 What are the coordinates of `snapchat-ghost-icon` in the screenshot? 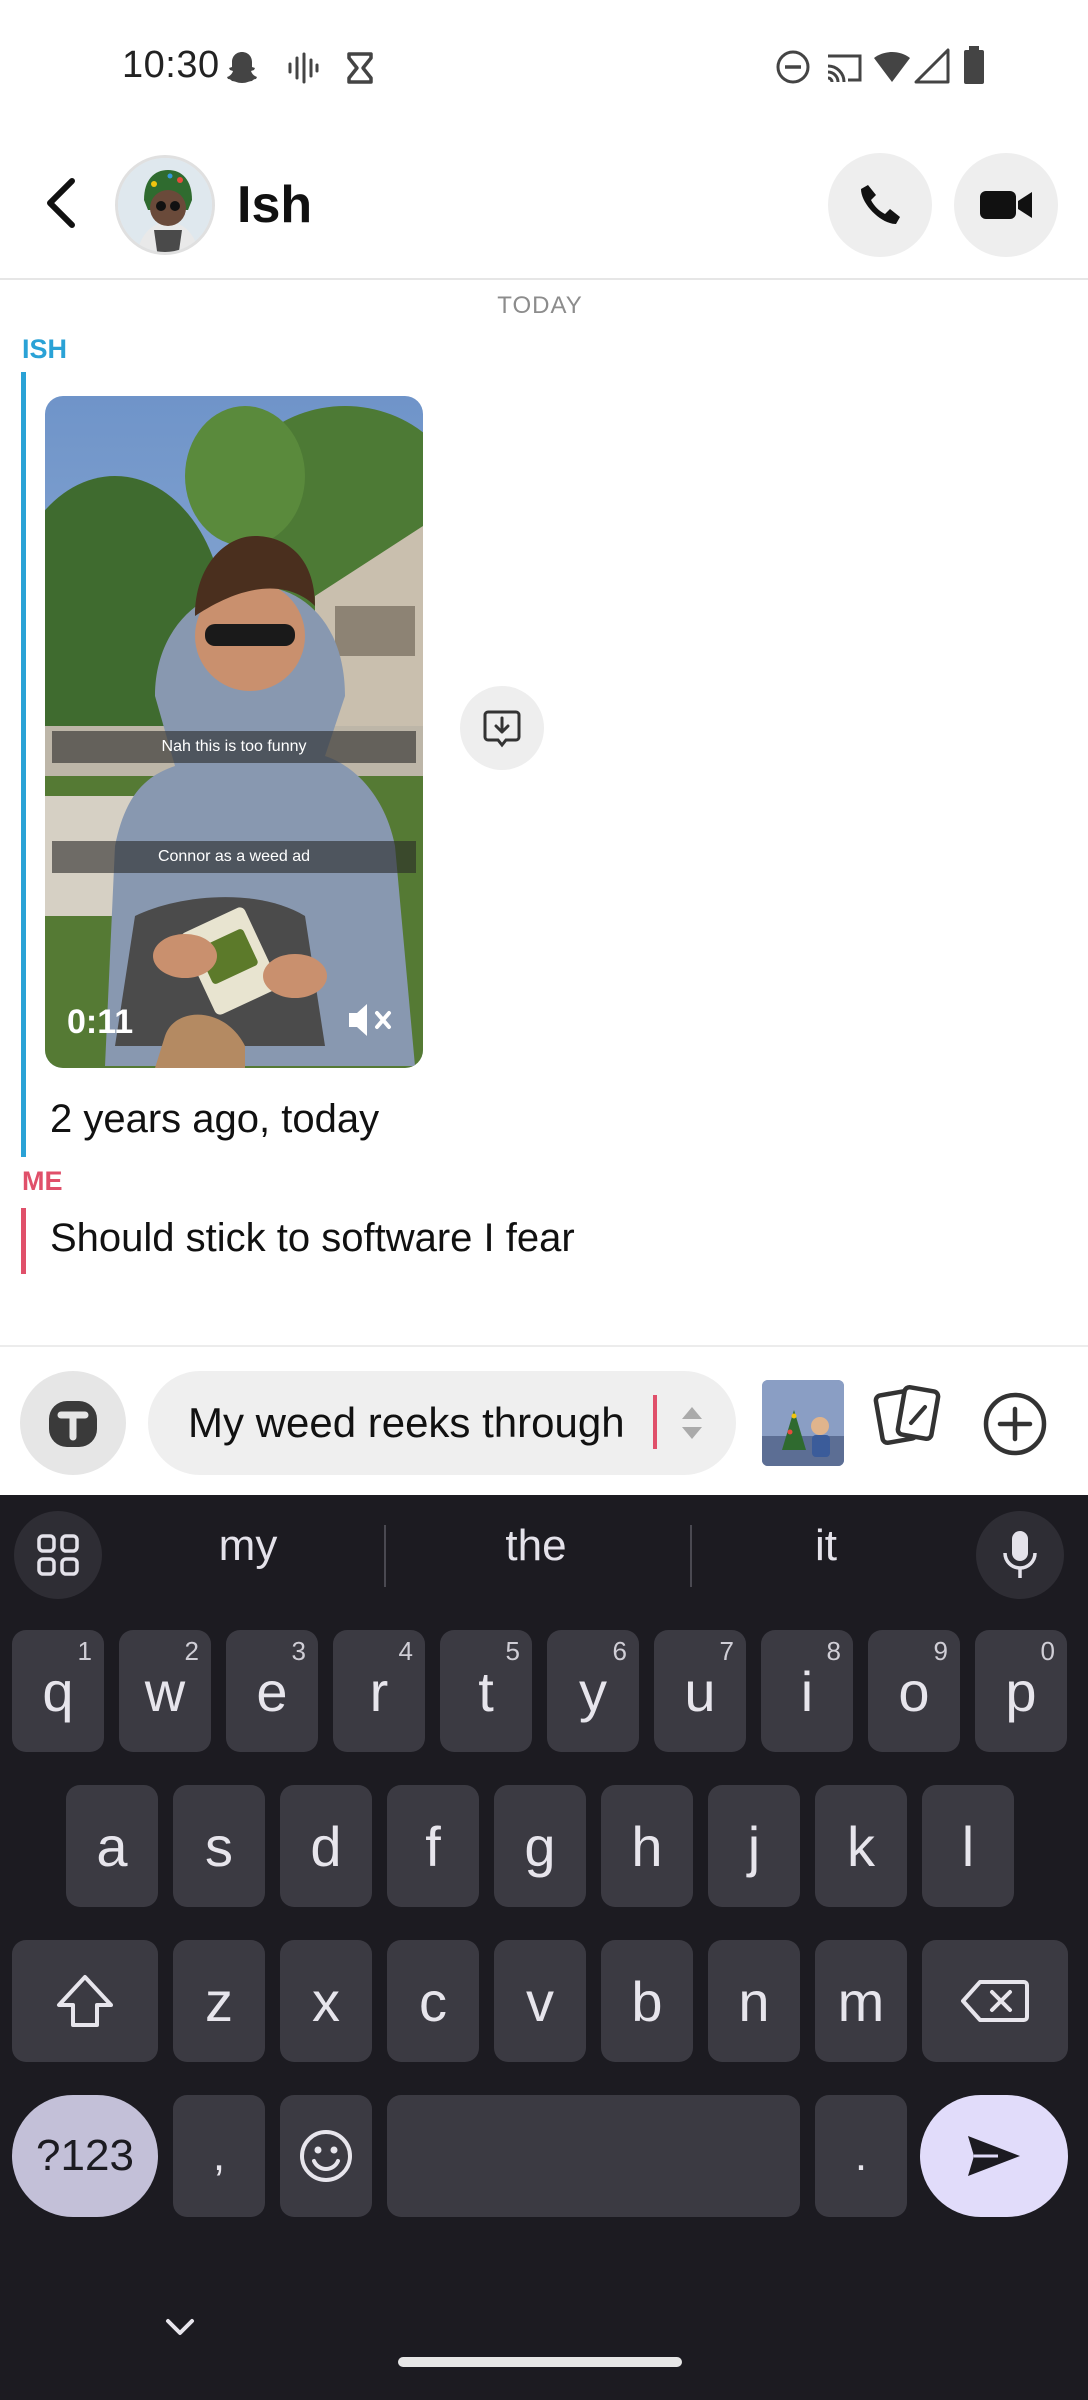 It's located at (242, 67).